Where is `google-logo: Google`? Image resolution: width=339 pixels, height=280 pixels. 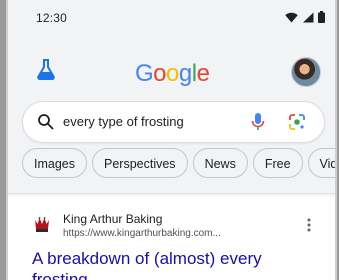 google-logo: Google is located at coordinates (172, 74).